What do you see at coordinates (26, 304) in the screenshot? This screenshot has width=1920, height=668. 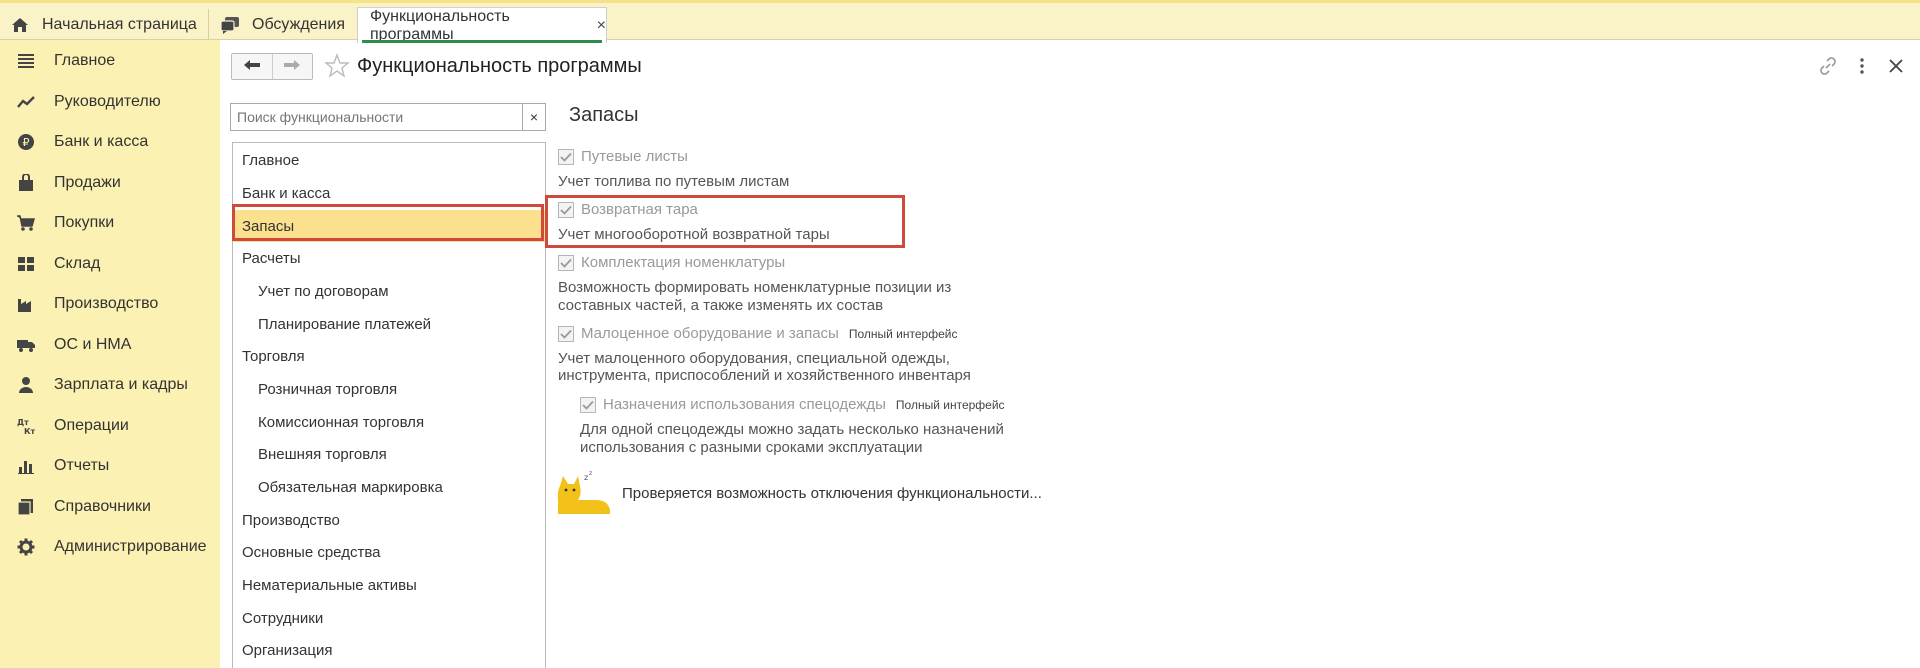 I see `factory-icon` at bounding box center [26, 304].